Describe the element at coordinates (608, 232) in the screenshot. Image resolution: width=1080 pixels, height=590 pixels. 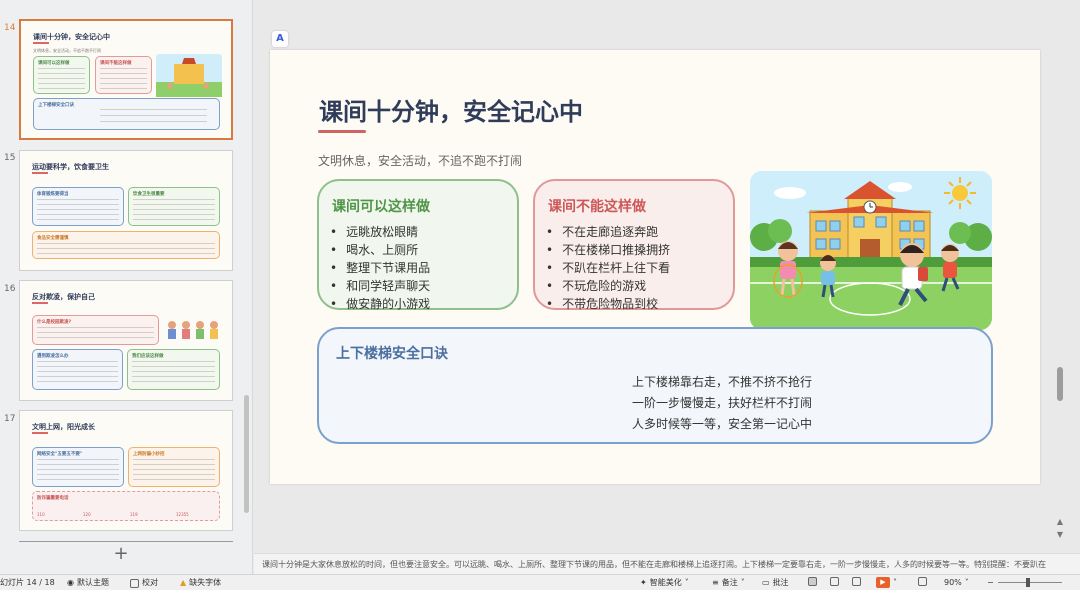
I see `list-item: 不在走廊追逐奔跑` at that location.